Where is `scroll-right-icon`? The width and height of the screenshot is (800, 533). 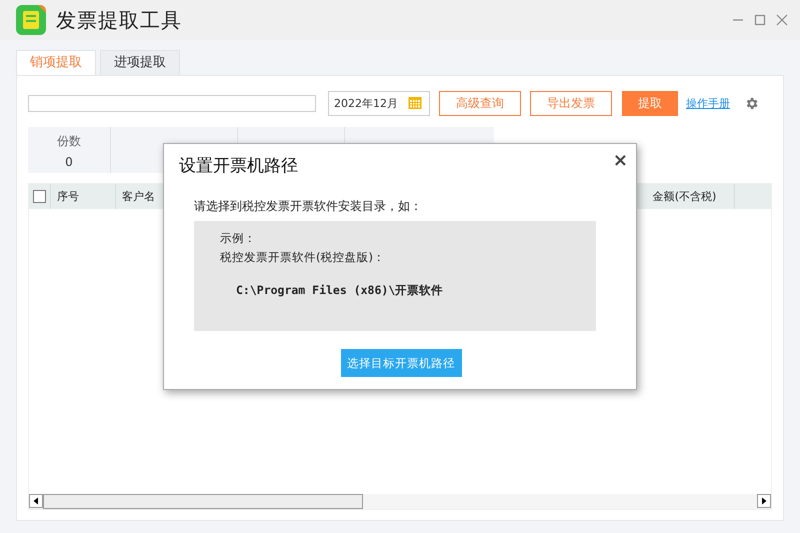
scroll-right-icon is located at coordinates (764, 501).